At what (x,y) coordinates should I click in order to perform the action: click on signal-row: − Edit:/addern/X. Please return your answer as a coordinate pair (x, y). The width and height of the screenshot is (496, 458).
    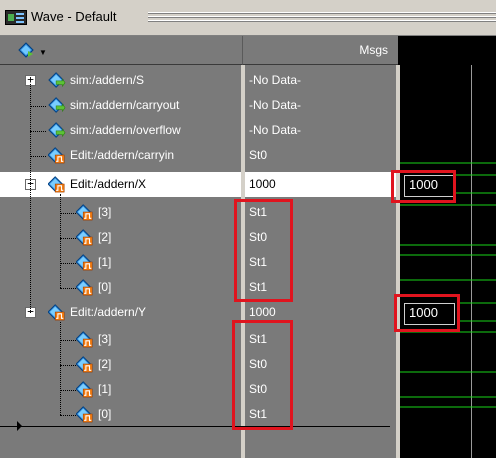
    Looking at the image, I should click on (120, 184).